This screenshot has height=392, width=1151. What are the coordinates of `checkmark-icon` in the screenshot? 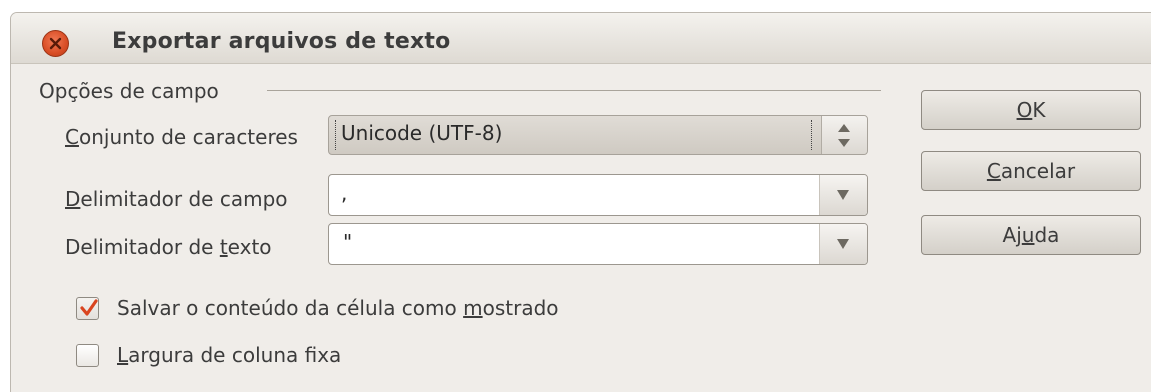 It's located at (89, 307).